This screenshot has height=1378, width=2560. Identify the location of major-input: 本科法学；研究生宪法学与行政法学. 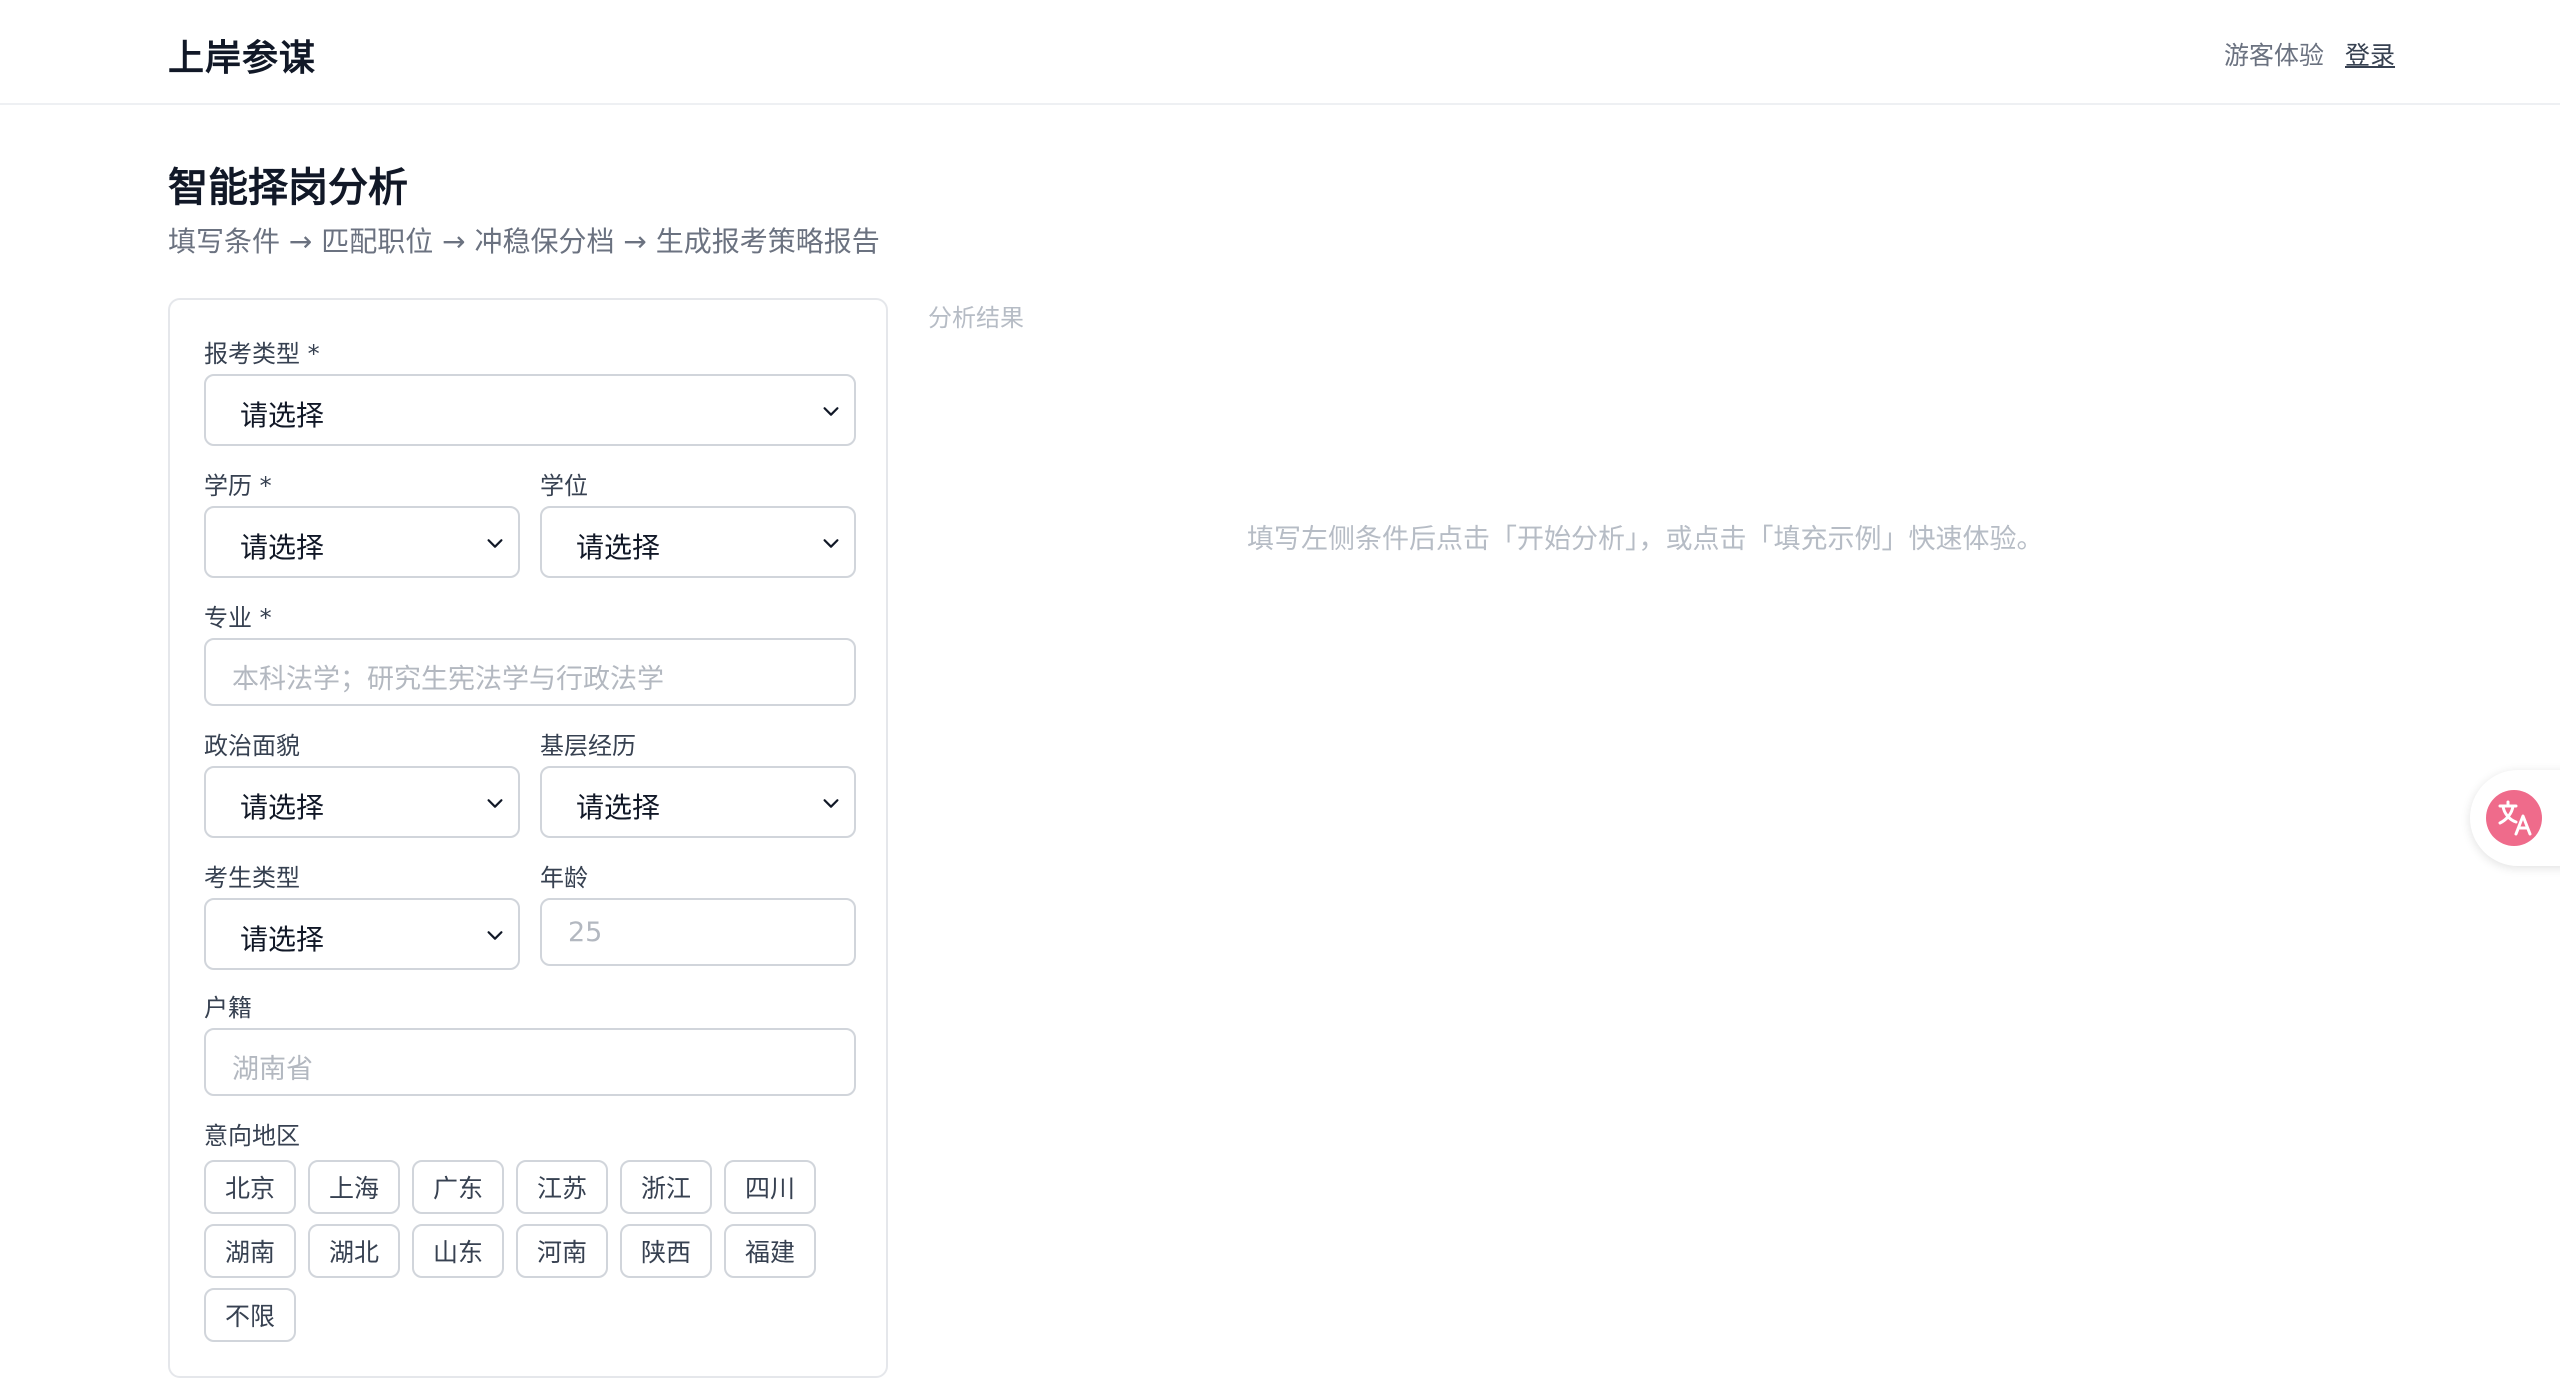
(530, 672).